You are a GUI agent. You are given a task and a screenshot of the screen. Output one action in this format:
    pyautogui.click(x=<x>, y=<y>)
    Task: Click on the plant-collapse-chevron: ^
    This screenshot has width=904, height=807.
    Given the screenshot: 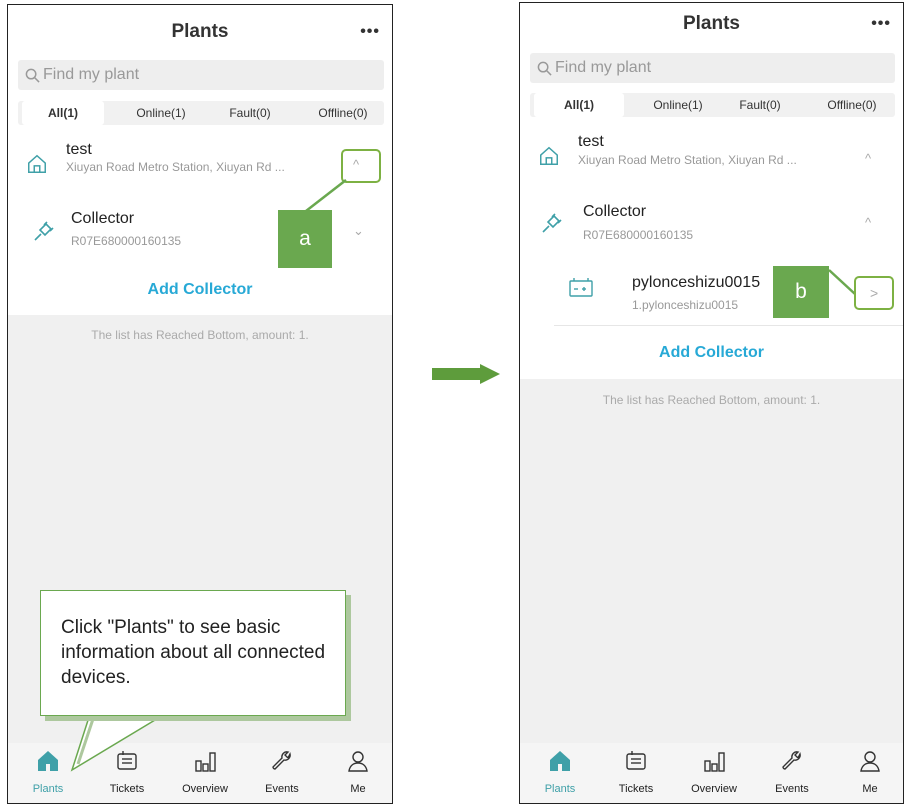 What is the action you would take?
    pyautogui.click(x=868, y=158)
    